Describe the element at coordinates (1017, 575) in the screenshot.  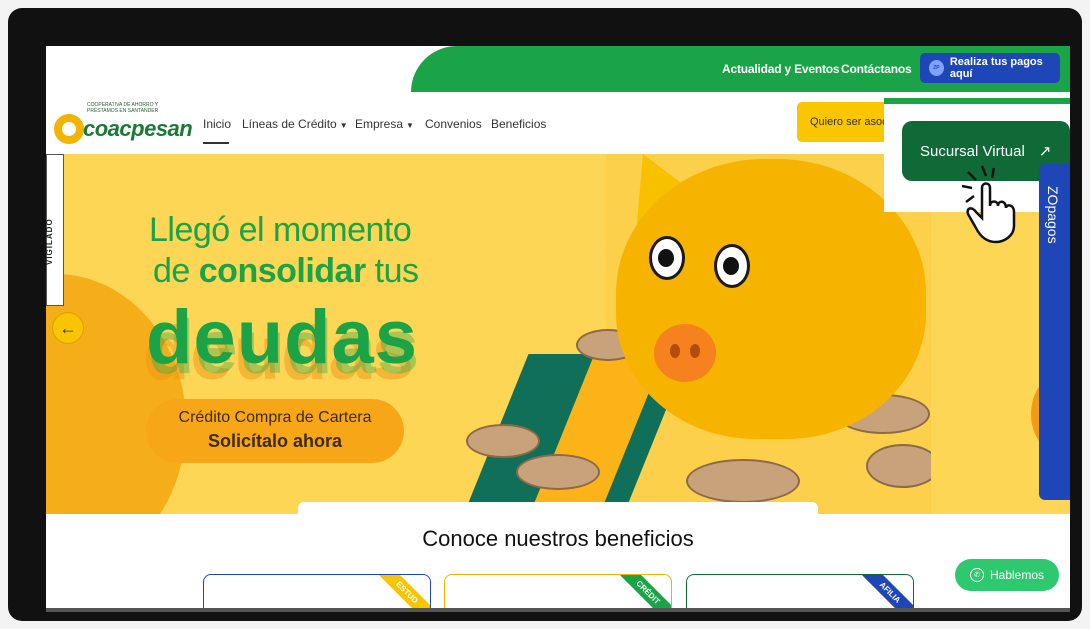
I see `chat-label: Hablemos` at that location.